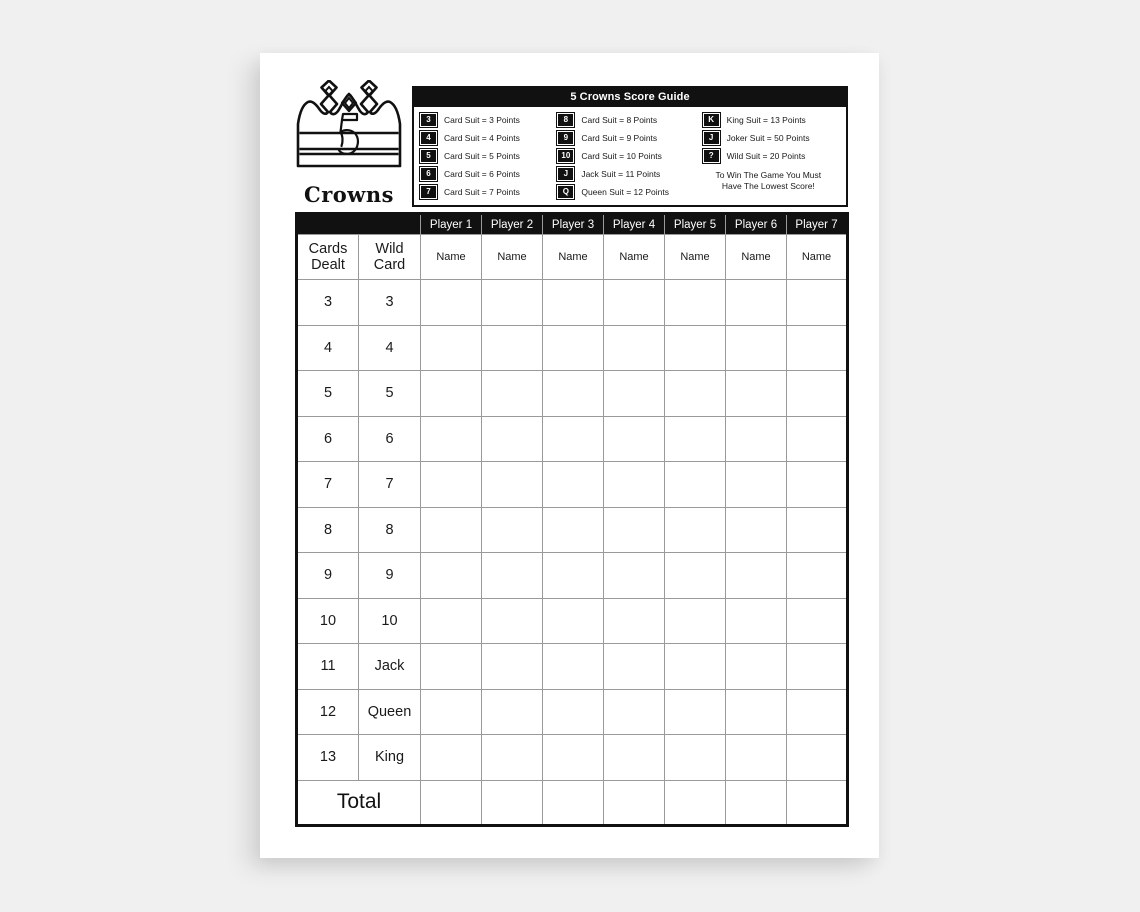 Image resolution: width=1140 pixels, height=912 pixels. What do you see at coordinates (711, 137) in the screenshot?
I see `card-badge-icon: J` at bounding box center [711, 137].